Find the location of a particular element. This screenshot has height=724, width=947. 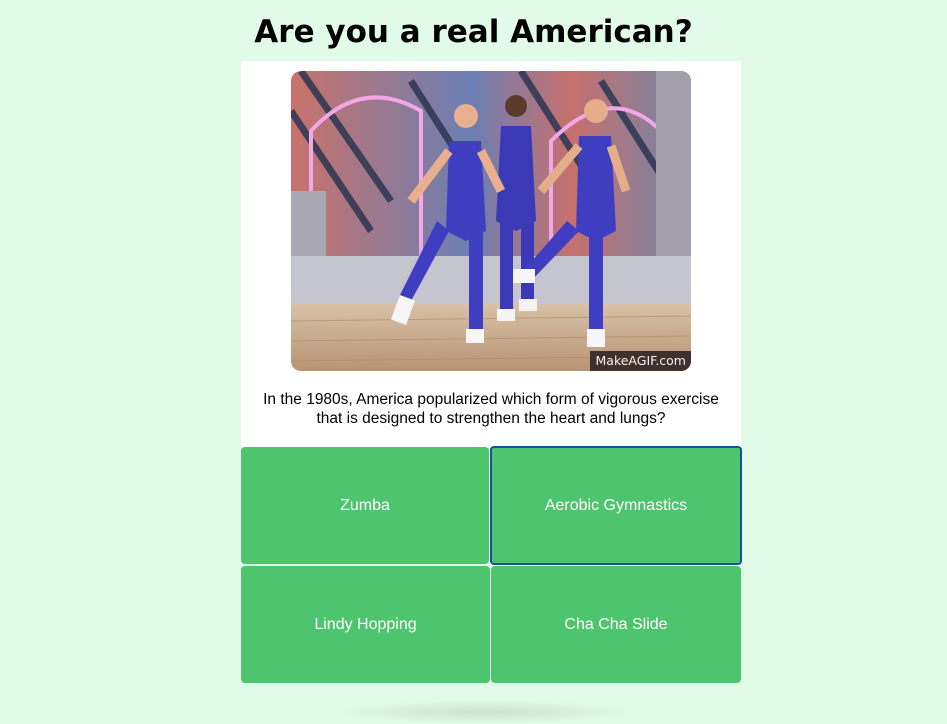

answer-label: Cha Cha Slide is located at coordinates (616, 624).